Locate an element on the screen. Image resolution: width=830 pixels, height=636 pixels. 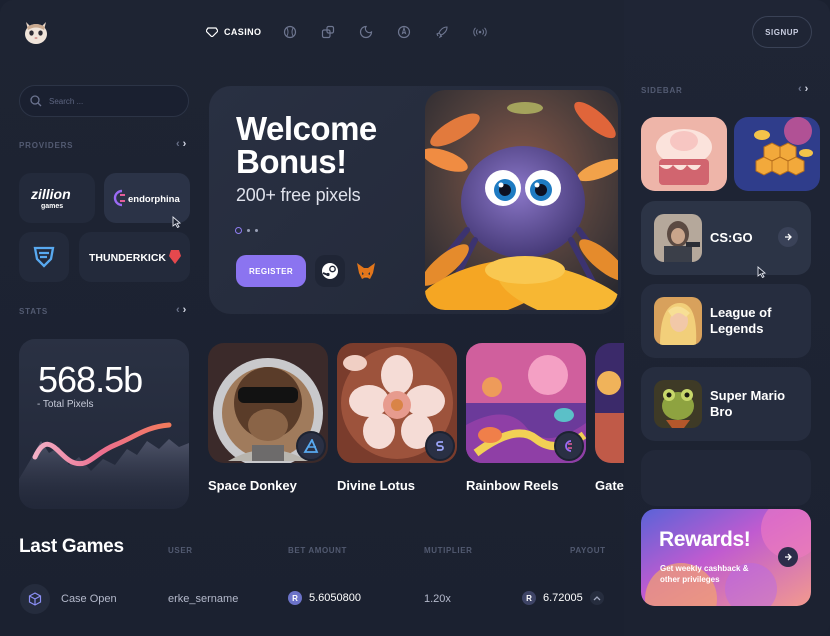
sidebar-thumb-honeycomb is located at coordinates (777, 154).